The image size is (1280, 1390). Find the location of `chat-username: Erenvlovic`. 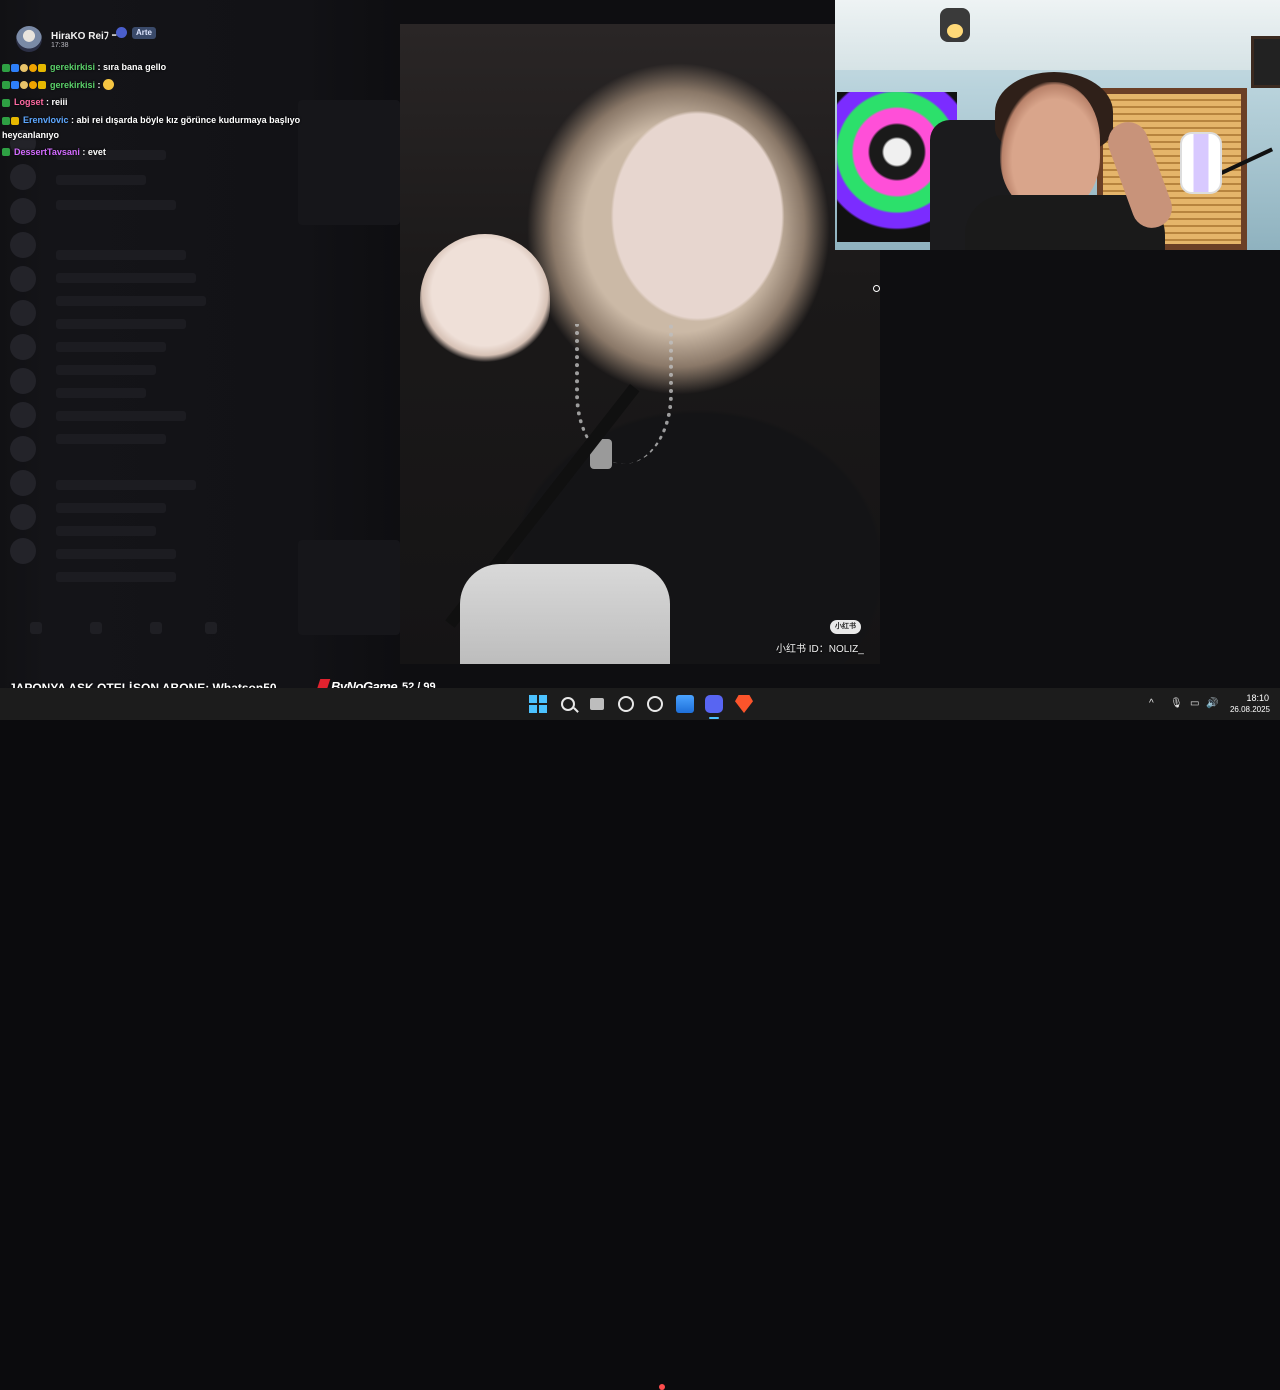

chat-username: Erenvlovic is located at coordinates (46, 120).